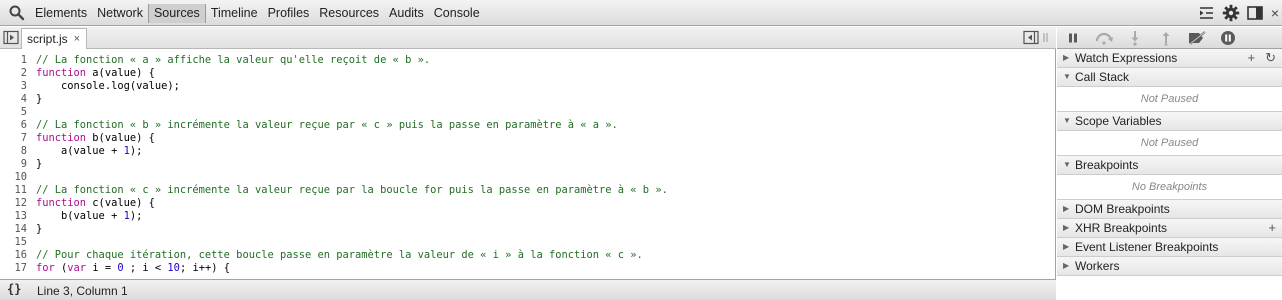  Describe the element at coordinates (15, 125) in the screenshot. I see `line-number: 6` at that location.